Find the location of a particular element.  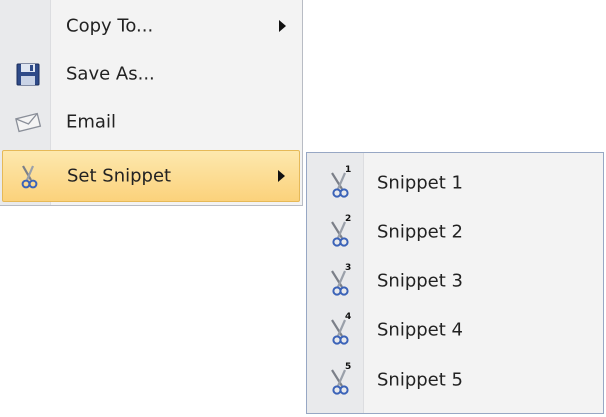

submenu-item-label: Snippet 3 is located at coordinates (420, 281).